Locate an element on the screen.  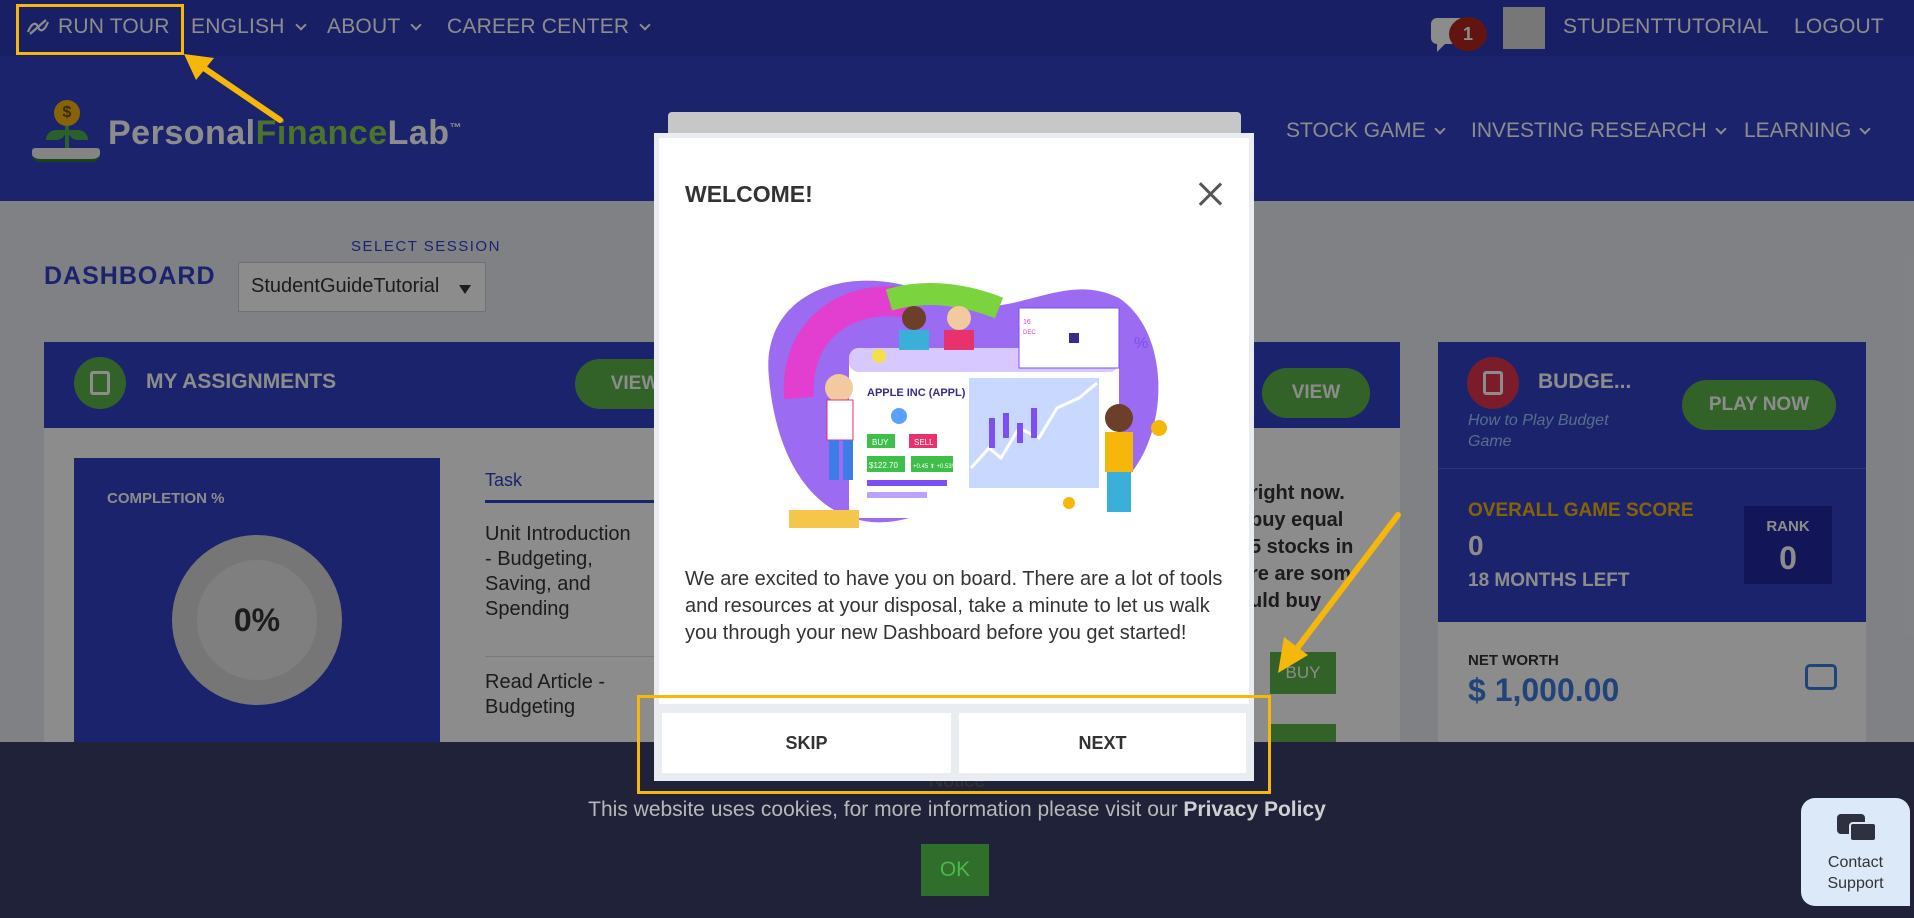
privacy-policy-link: Privacy Policy is located at coordinates (1254, 809).